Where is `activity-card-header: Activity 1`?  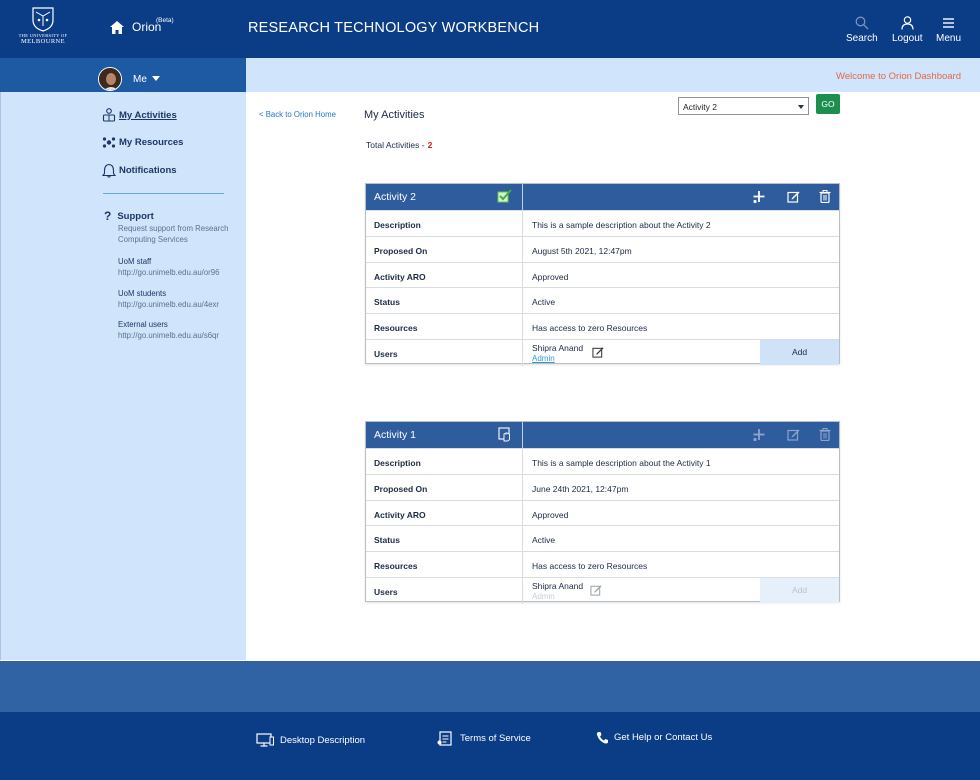 activity-card-header: Activity 1 is located at coordinates (602, 435).